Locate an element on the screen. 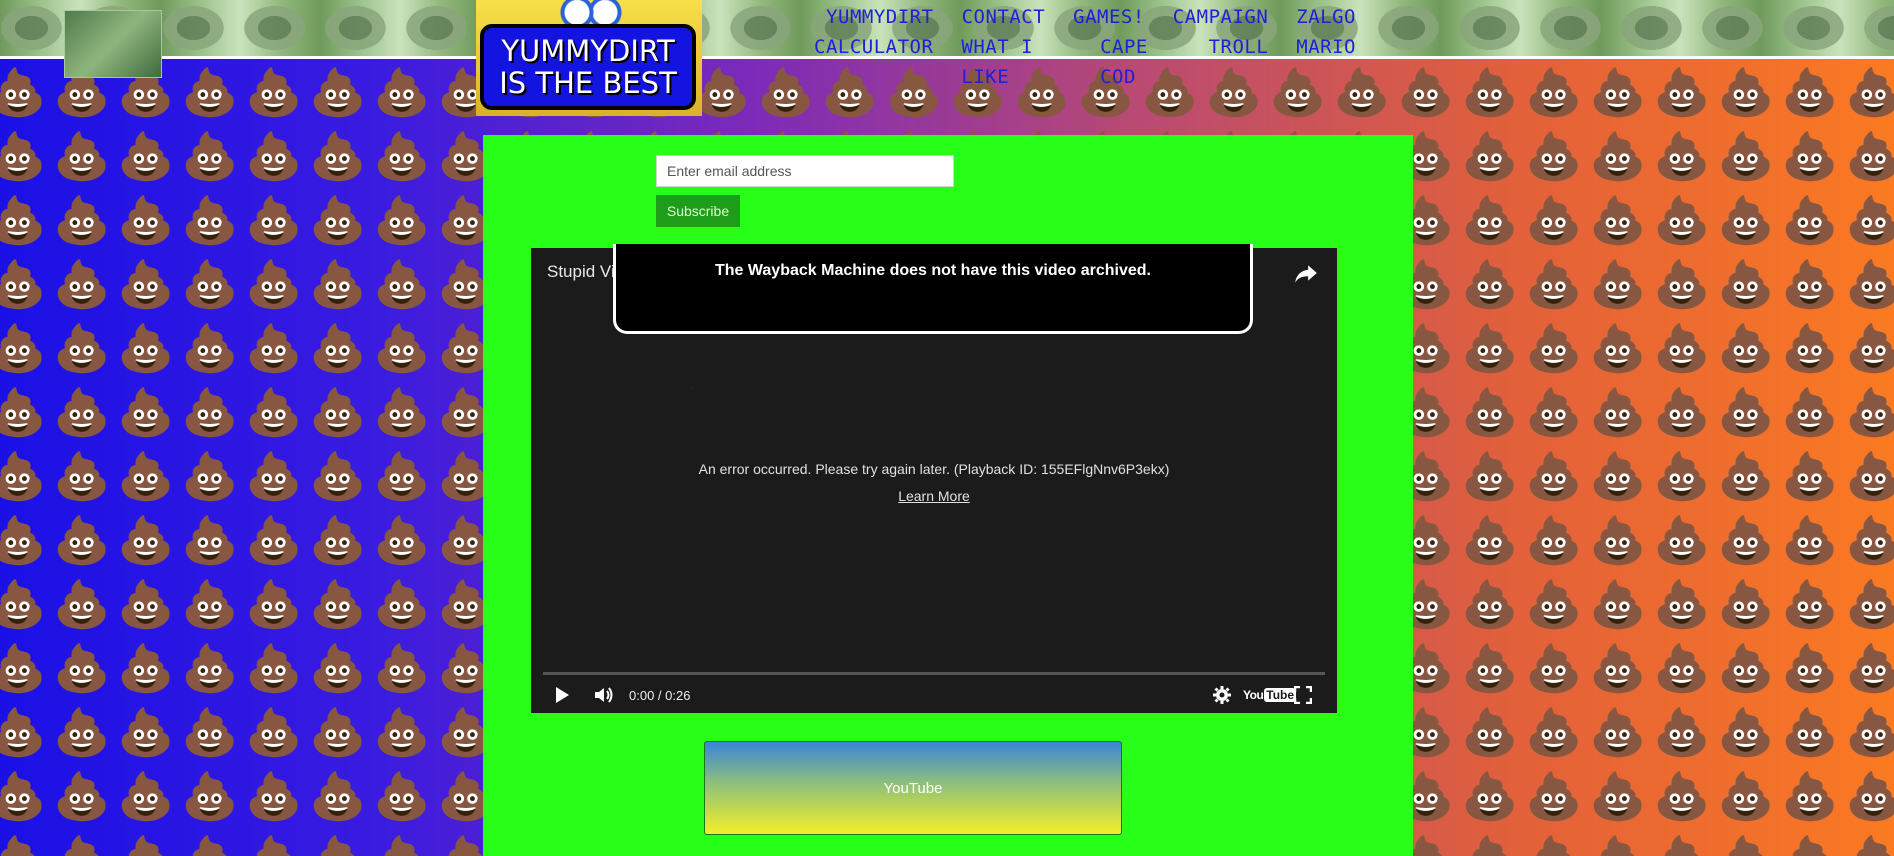  nav-link-mario: MARIO is located at coordinates (1326, 62).